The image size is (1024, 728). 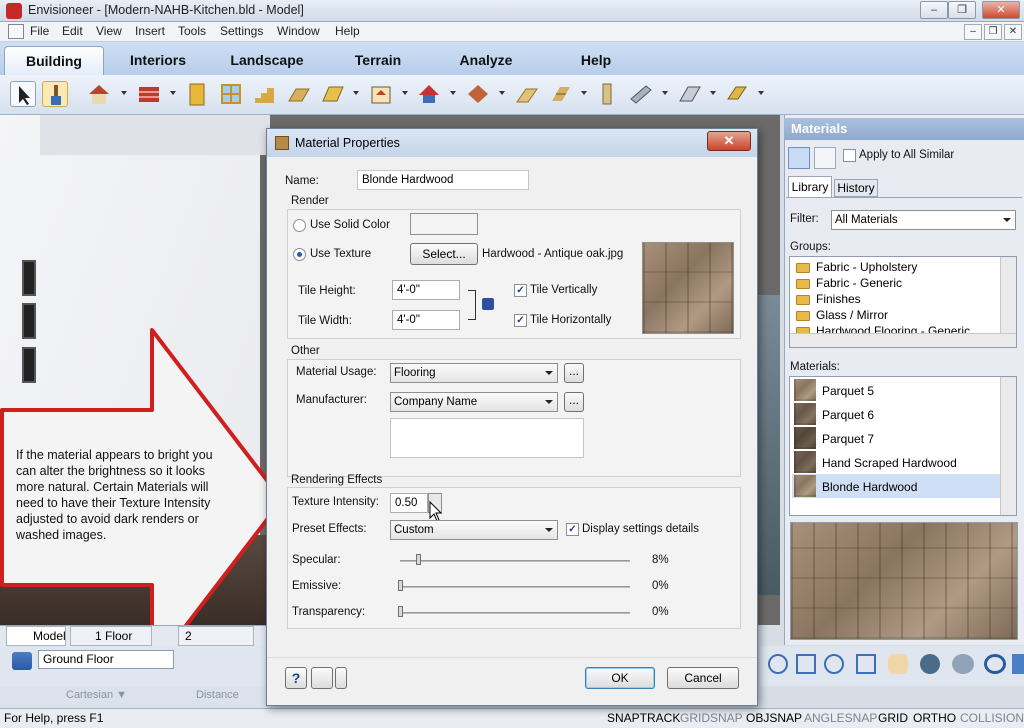 What do you see at coordinates (515, 587) in the screenshot?
I see `emissive-slider` at bounding box center [515, 587].